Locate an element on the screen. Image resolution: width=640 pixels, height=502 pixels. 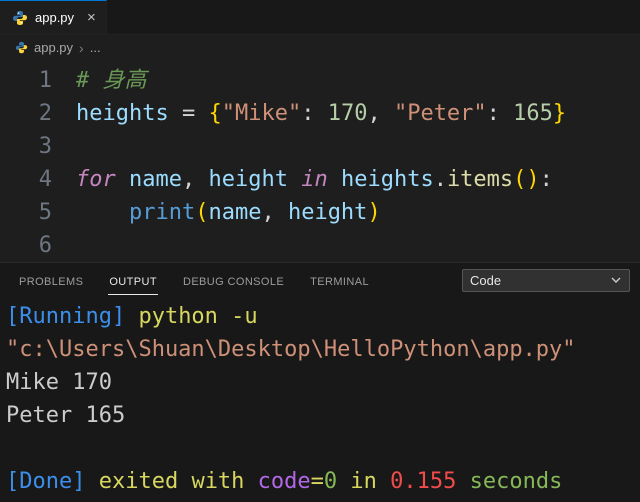
code-text: print(name, height) is located at coordinates (228, 212).